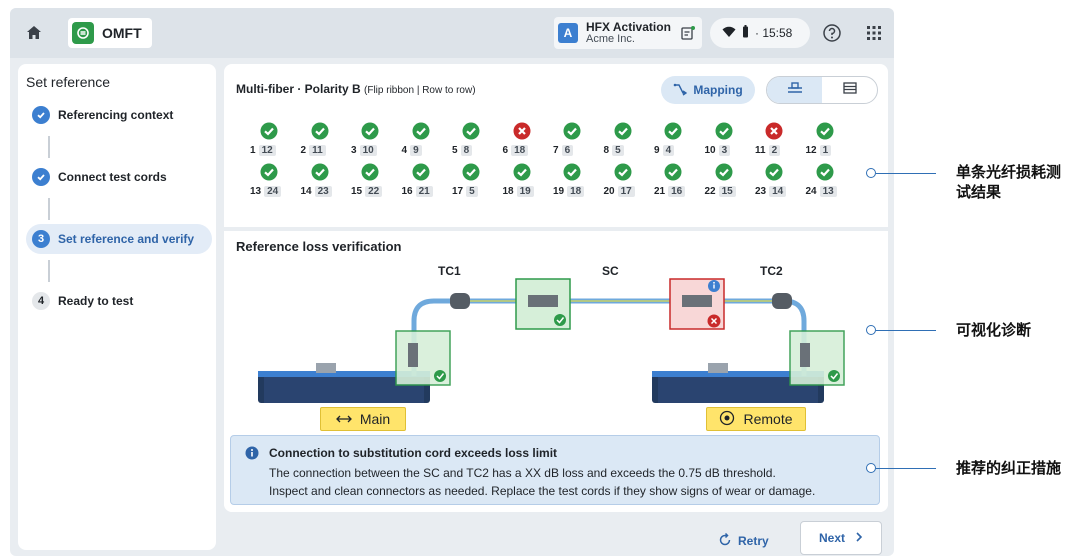 The width and height of the screenshot is (1087, 556). Describe the element at coordinates (372, 142) in the screenshot. I see `fiber-result: 3 10` at that location.